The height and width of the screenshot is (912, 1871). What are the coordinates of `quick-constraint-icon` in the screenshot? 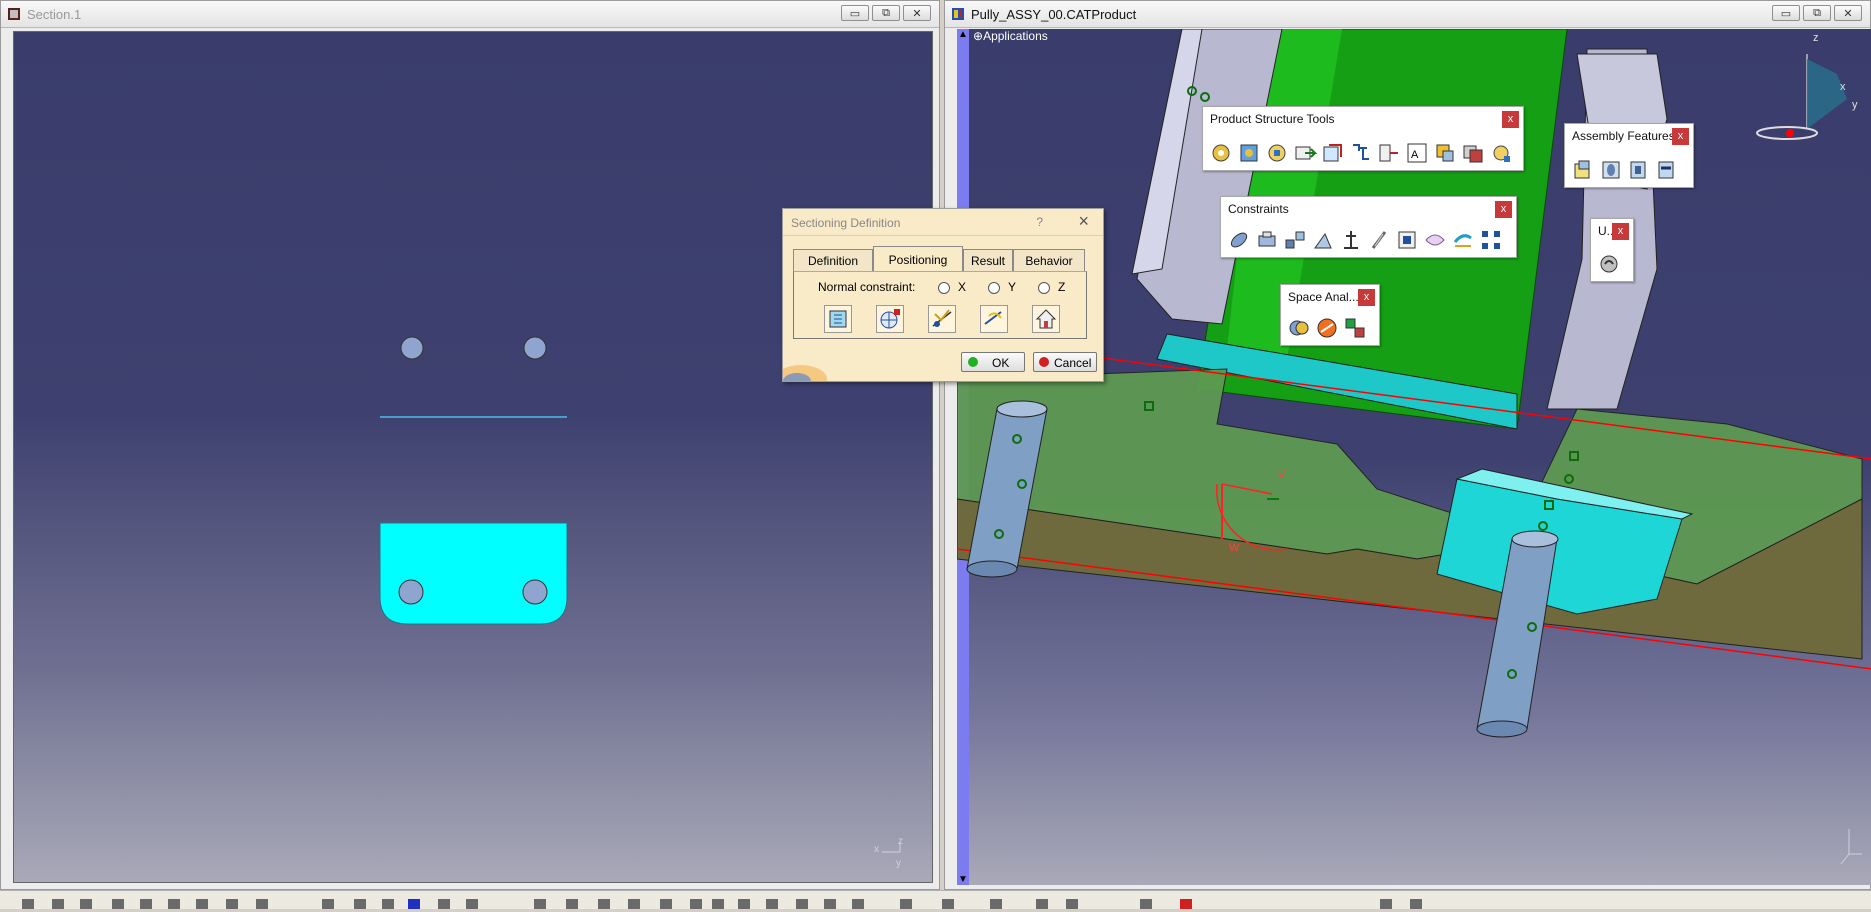 It's located at (1407, 240).